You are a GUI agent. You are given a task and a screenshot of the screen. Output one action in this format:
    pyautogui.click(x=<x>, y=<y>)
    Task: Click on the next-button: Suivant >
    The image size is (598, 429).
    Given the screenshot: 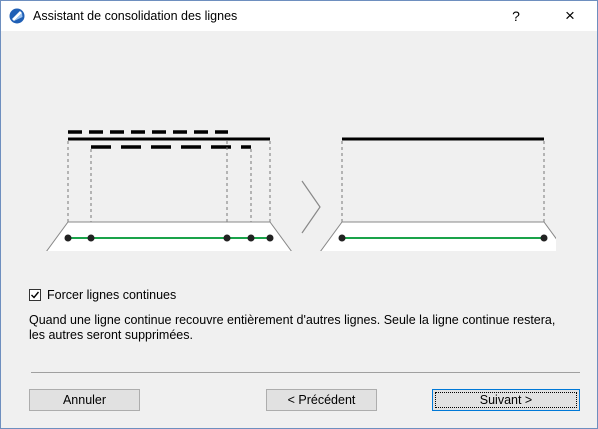 What is the action you would take?
    pyautogui.click(x=506, y=400)
    